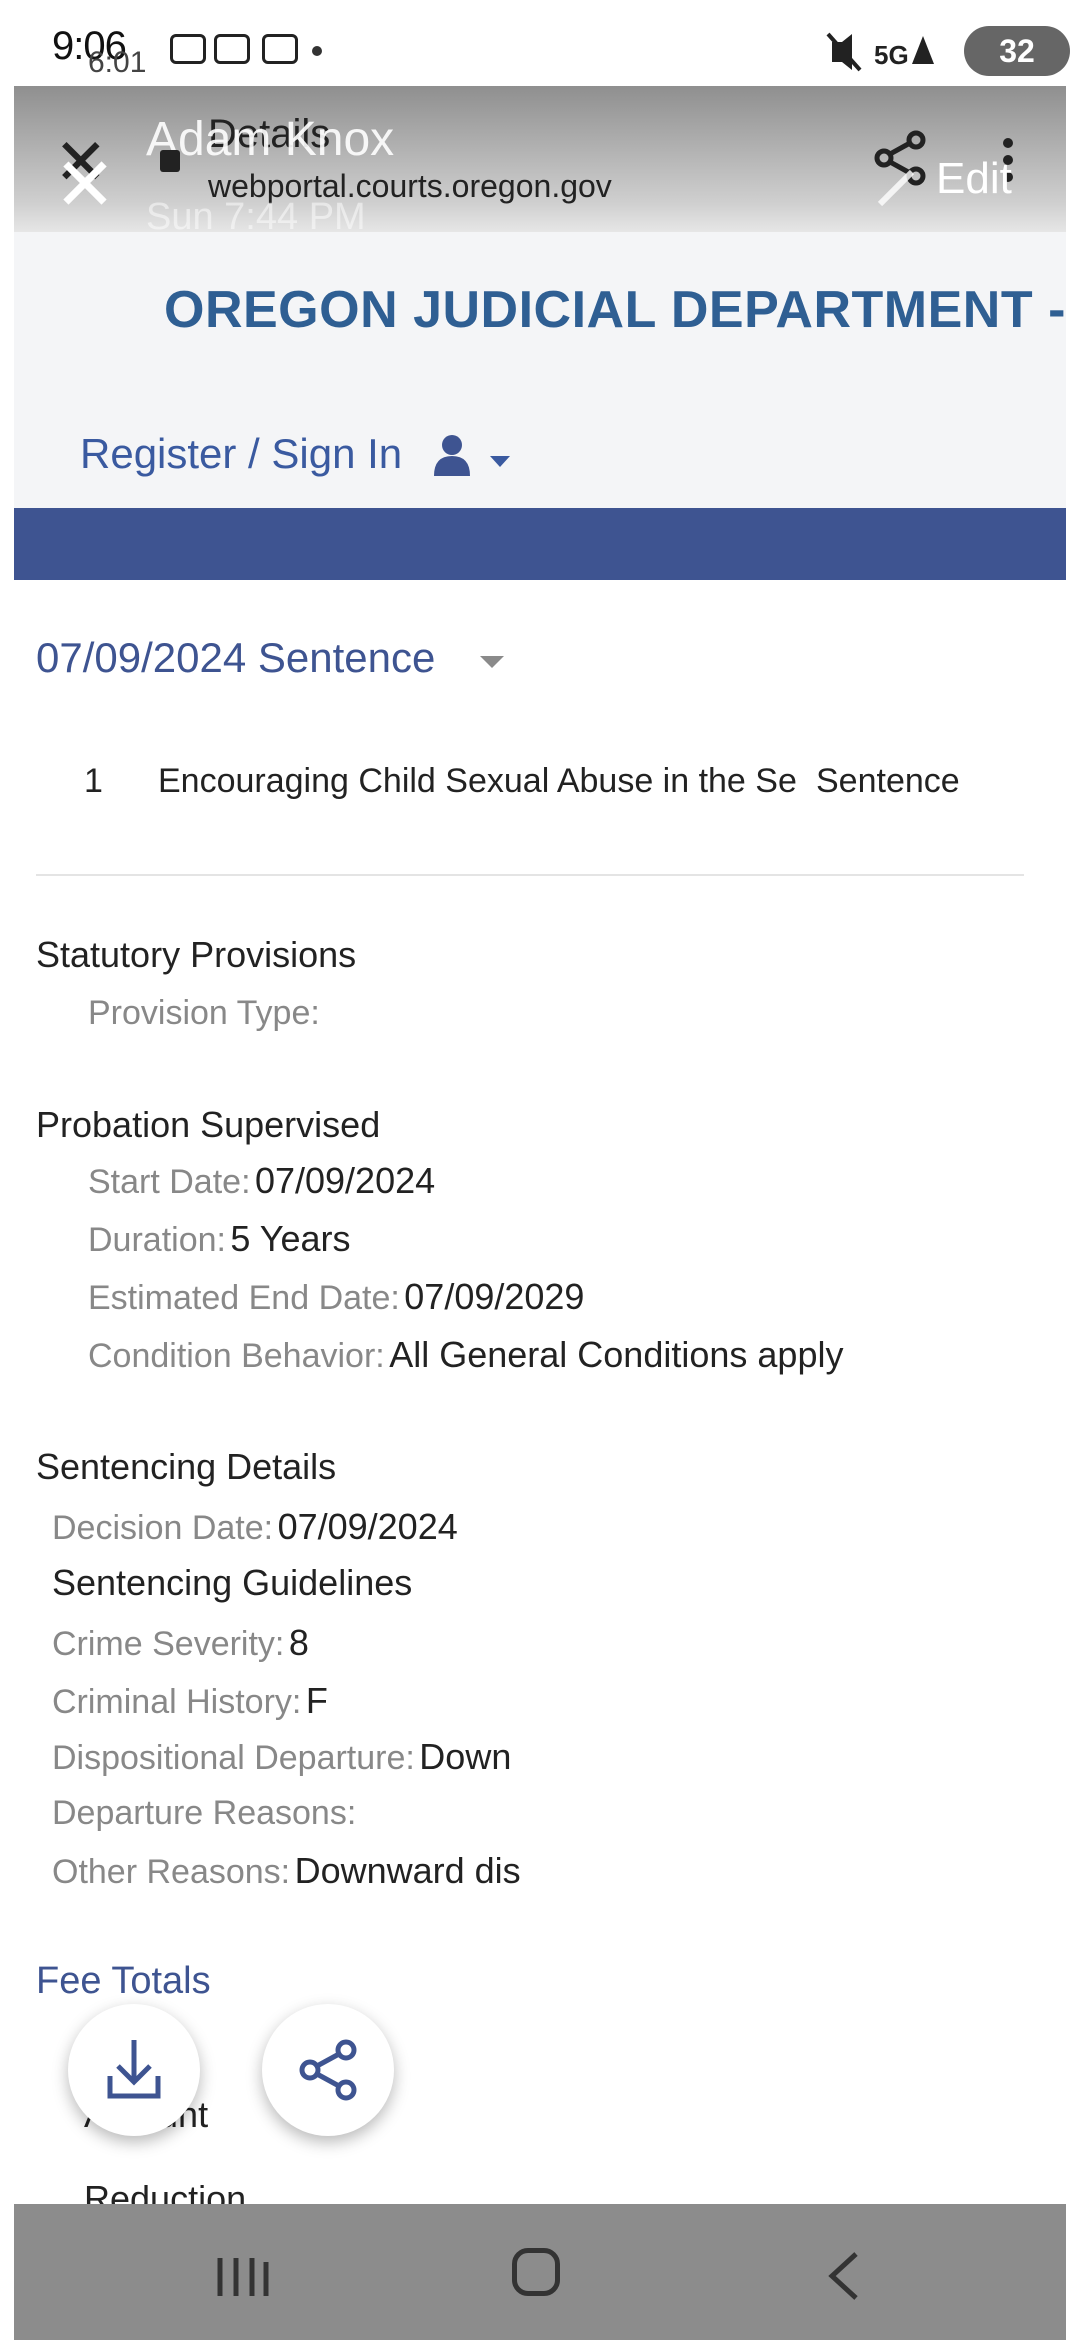  I want to click on start-date-row: Start Date: 07/09/2024, so click(261, 1181).